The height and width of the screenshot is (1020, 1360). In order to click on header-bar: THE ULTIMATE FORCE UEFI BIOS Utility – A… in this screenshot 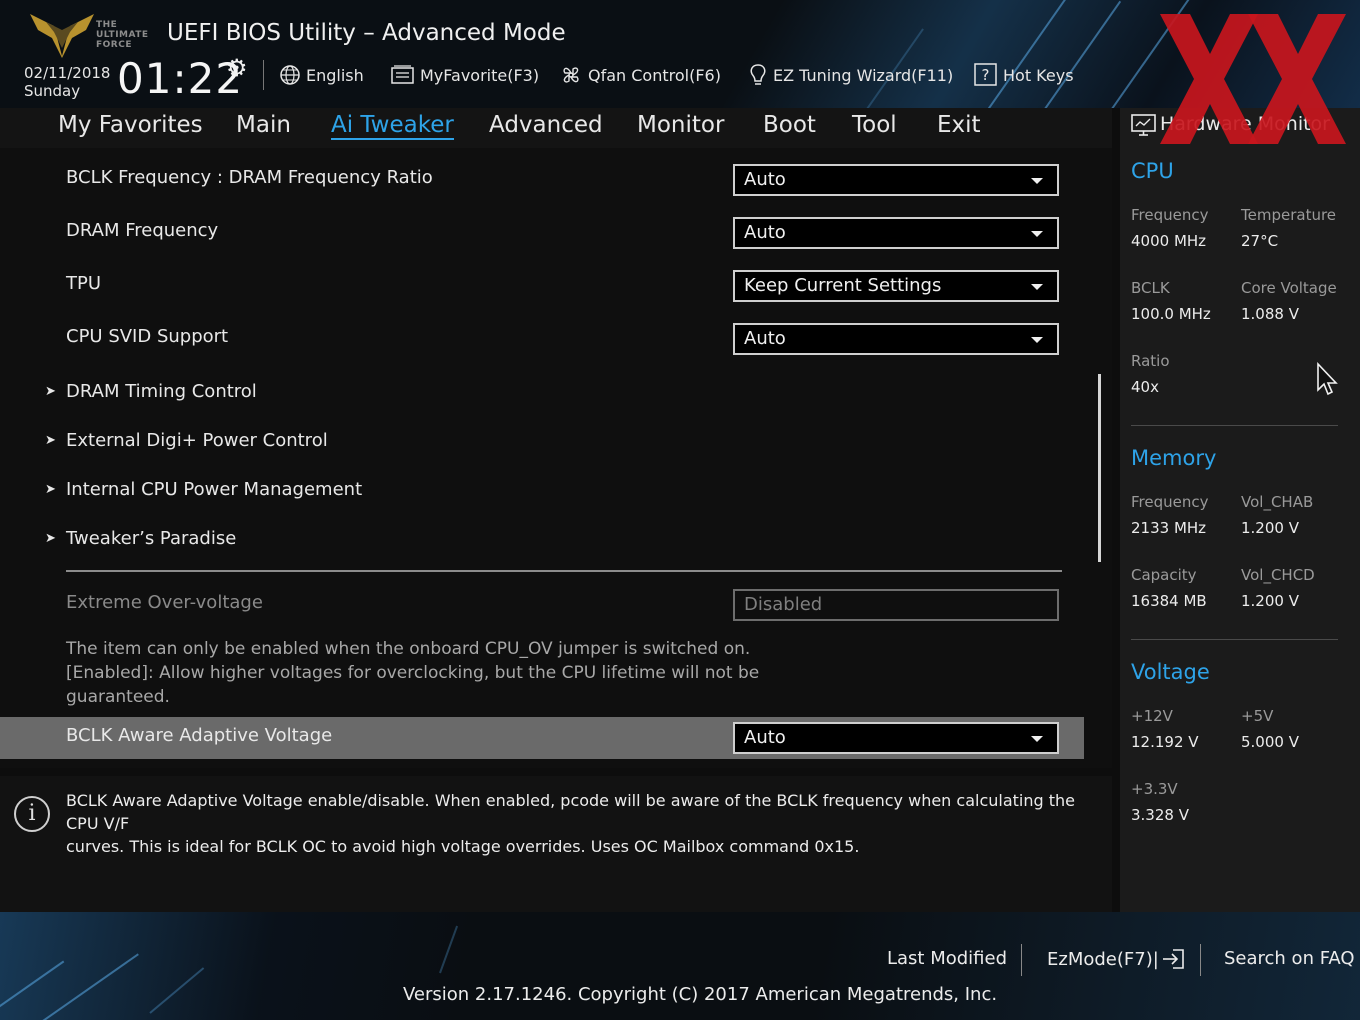, I will do `click(680, 54)`.